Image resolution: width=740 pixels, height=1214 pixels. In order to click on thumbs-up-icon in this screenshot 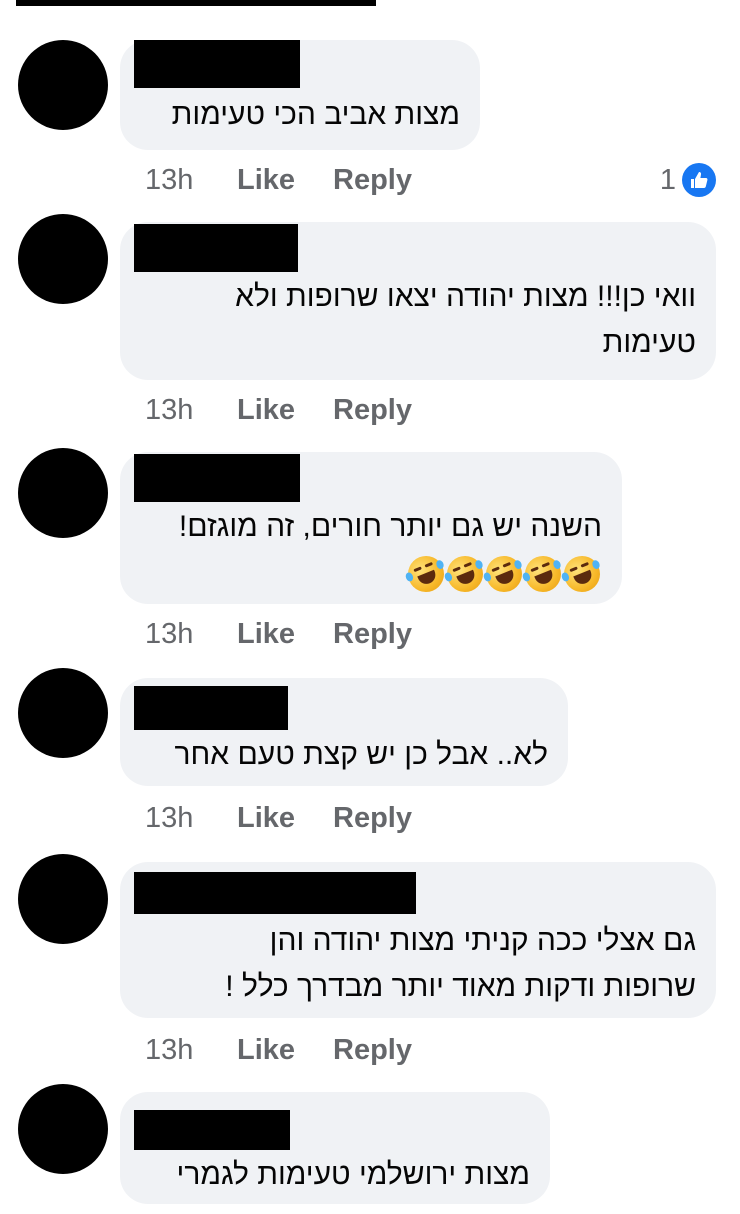, I will do `click(699, 180)`.